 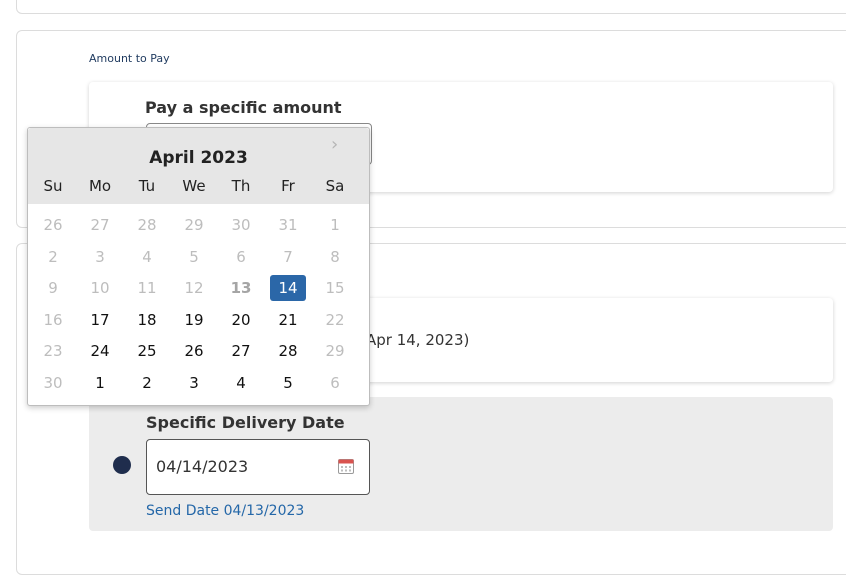 What do you see at coordinates (225, 511) in the screenshot?
I see `send-date-text: Send Date 04/13/2023` at bounding box center [225, 511].